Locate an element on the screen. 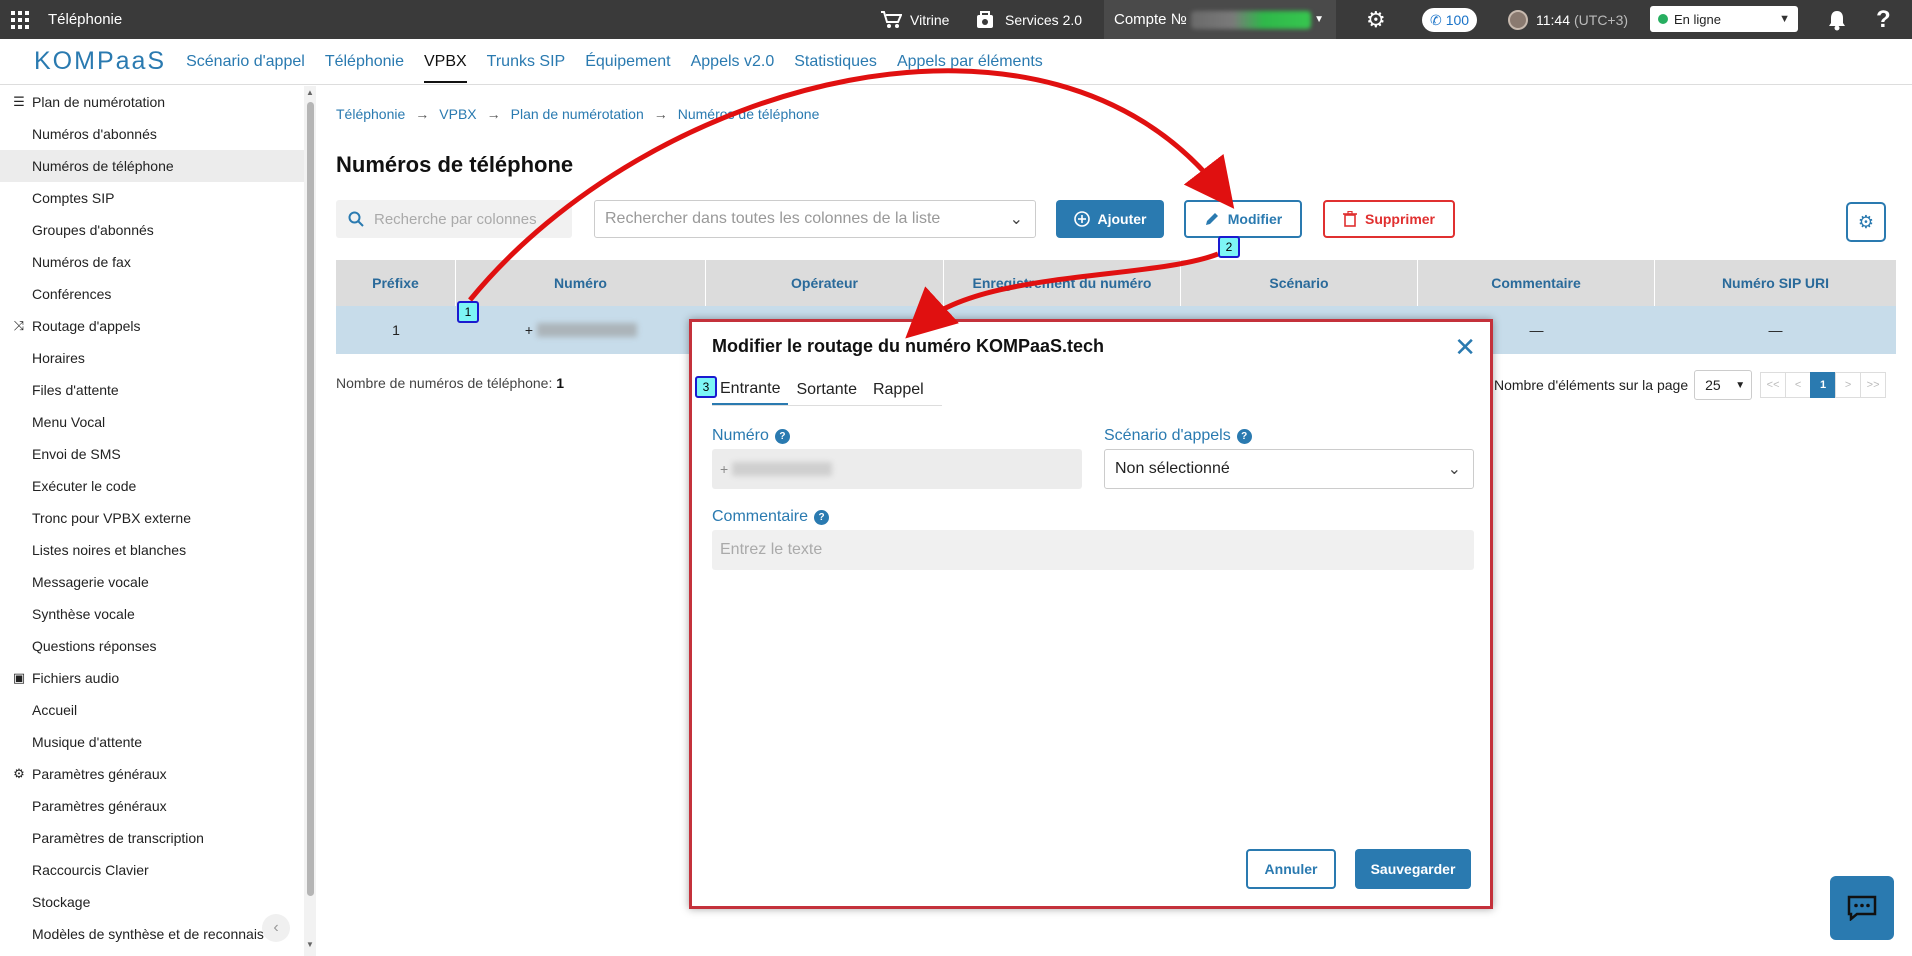  sidebar-item-menu-vocal: Menu Vocal is located at coordinates (152, 422).